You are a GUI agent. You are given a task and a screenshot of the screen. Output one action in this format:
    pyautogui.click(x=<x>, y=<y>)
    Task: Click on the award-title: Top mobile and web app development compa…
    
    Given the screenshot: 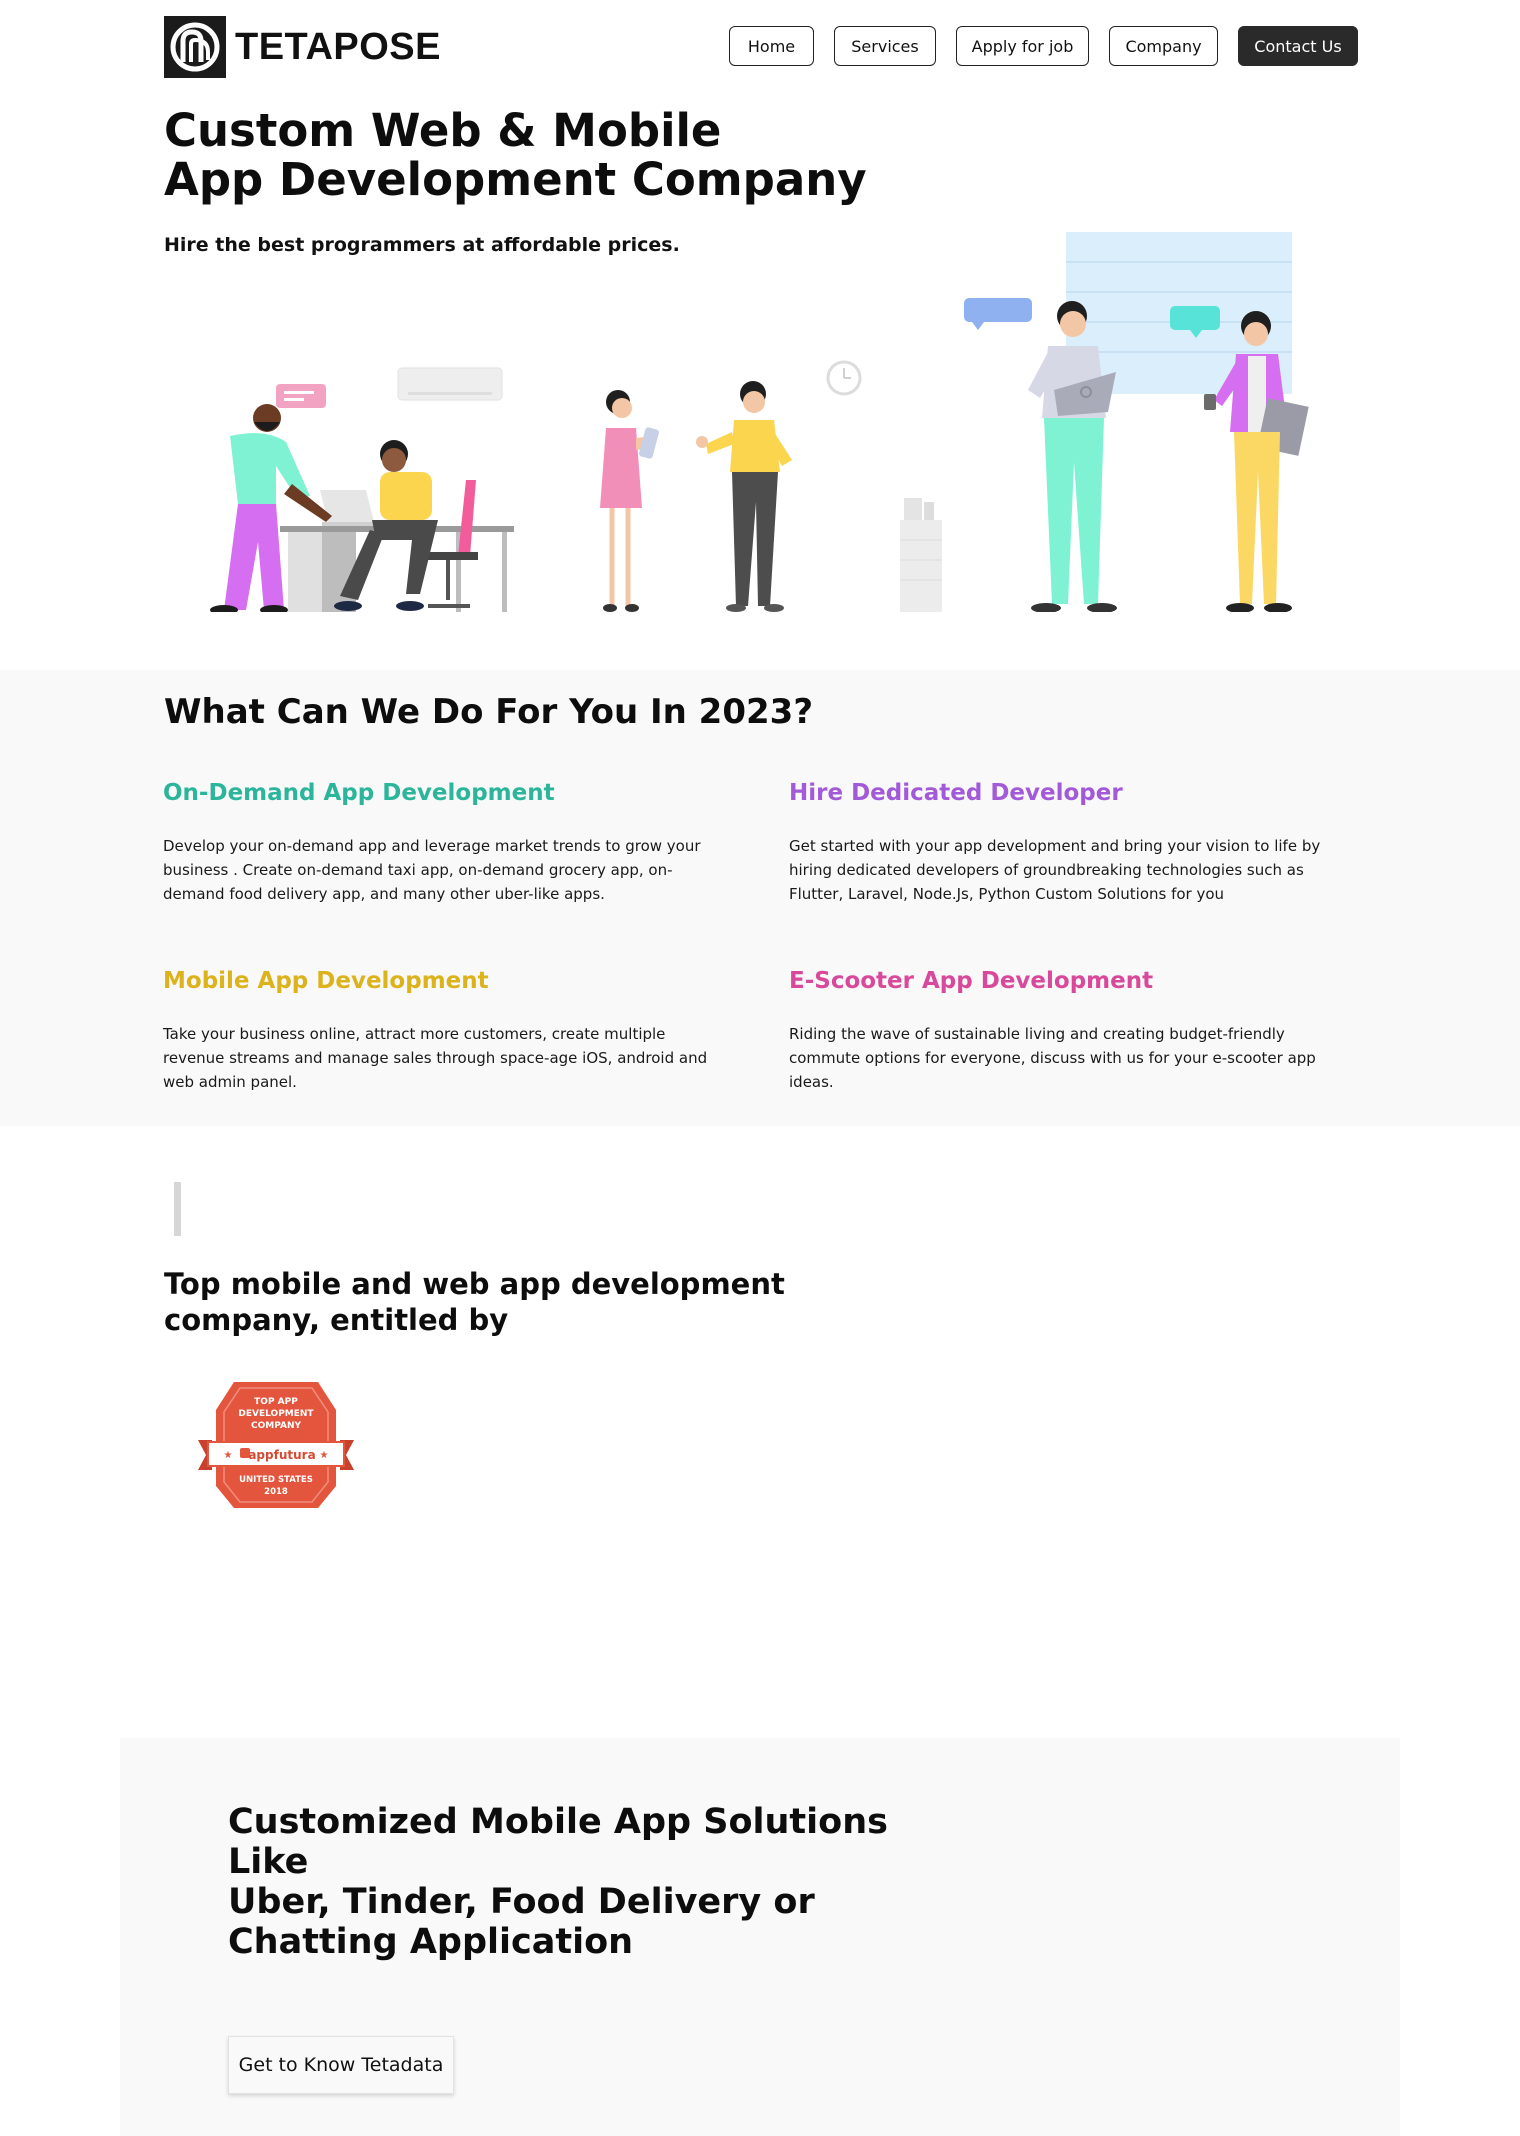 What is the action you would take?
    pyautogui.click(x=474, y=1302)
    